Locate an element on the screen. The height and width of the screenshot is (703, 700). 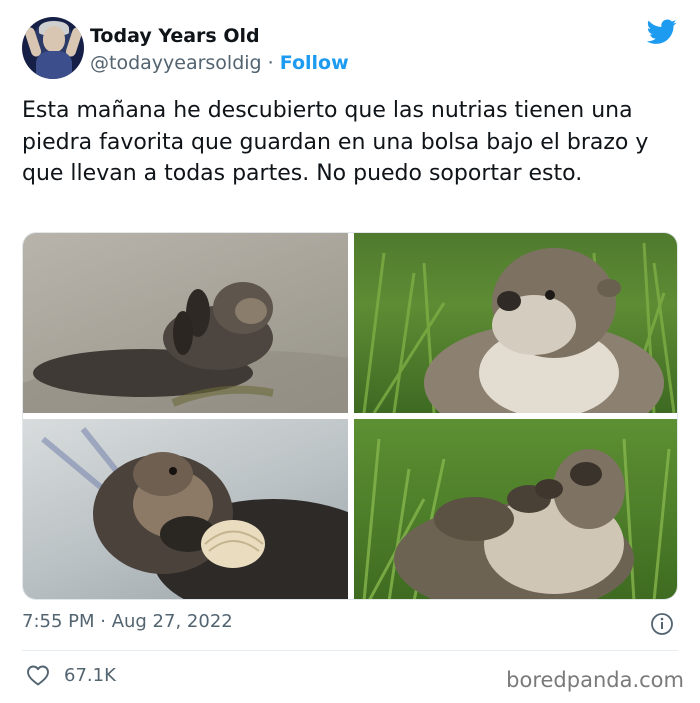
twitter-bird-icon is located at coordinates (662, 32).